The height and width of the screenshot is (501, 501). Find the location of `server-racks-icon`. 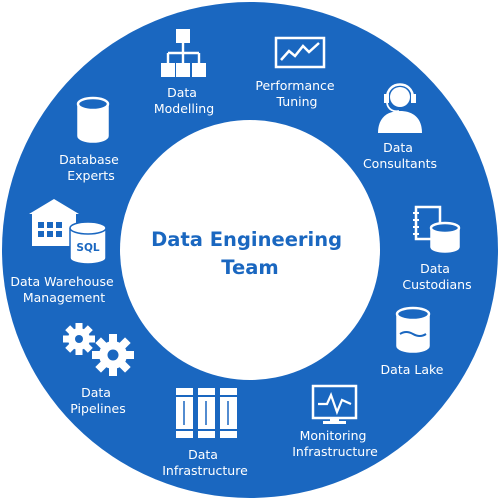

server-racks-icon is located at coordinates (206, 413).